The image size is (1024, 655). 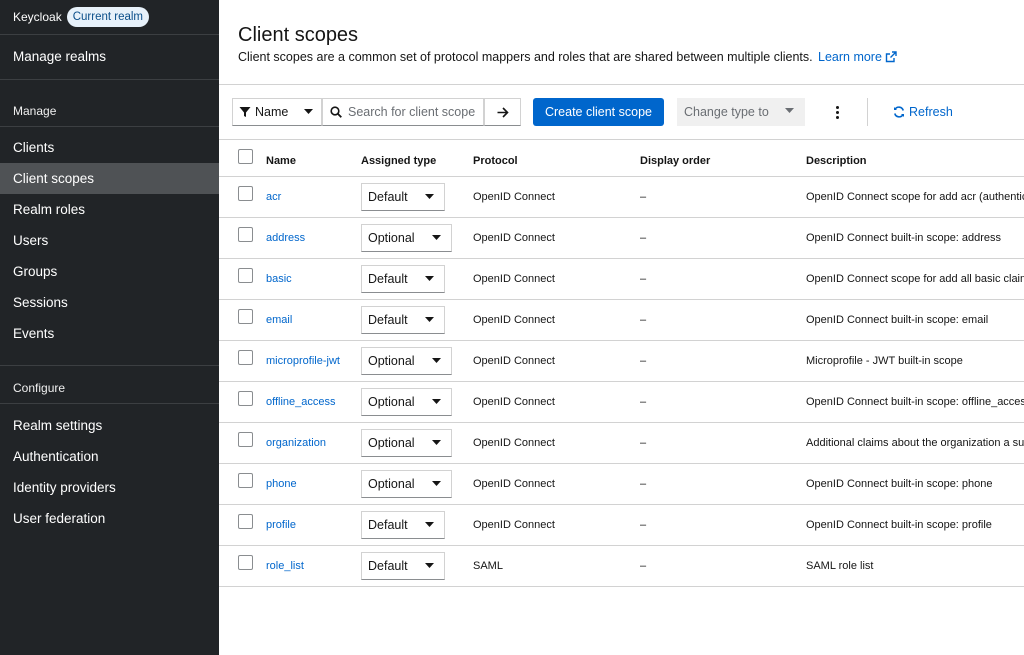 What do you see at coordinates (726, 112) in the screenshot?
I see `change-type-label: Change type to` at bounding box center [726, 112].